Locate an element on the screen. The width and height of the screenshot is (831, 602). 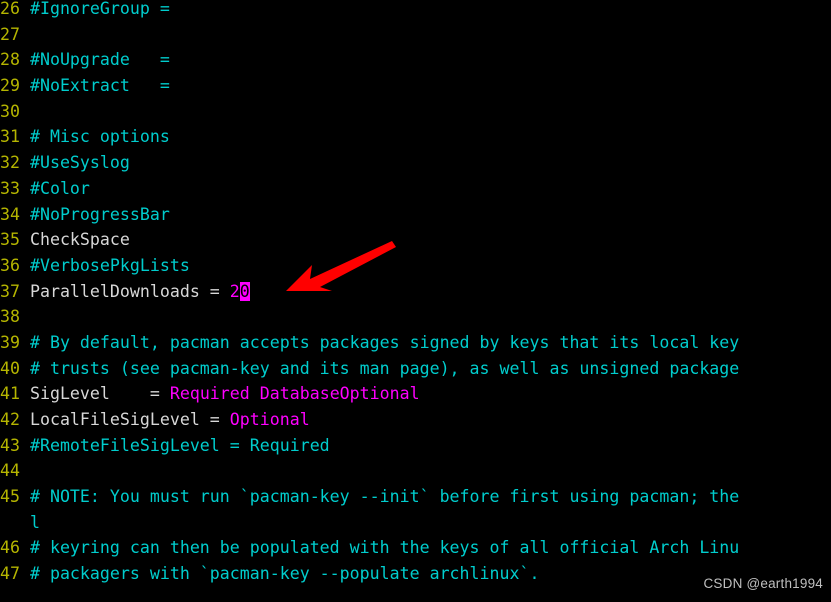
line-number: 27 is located at coordinates (10, 34).